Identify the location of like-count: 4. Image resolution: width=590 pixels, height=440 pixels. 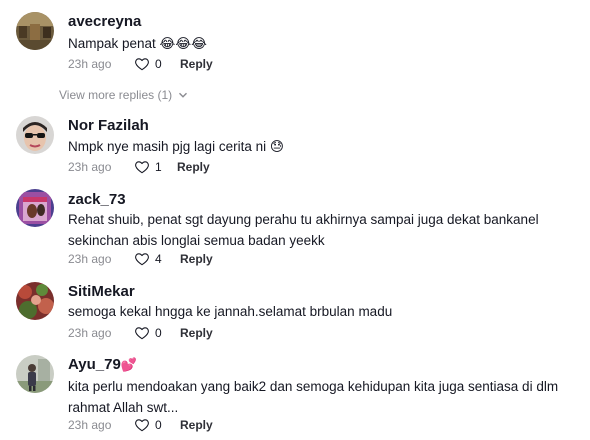
(158, 259).